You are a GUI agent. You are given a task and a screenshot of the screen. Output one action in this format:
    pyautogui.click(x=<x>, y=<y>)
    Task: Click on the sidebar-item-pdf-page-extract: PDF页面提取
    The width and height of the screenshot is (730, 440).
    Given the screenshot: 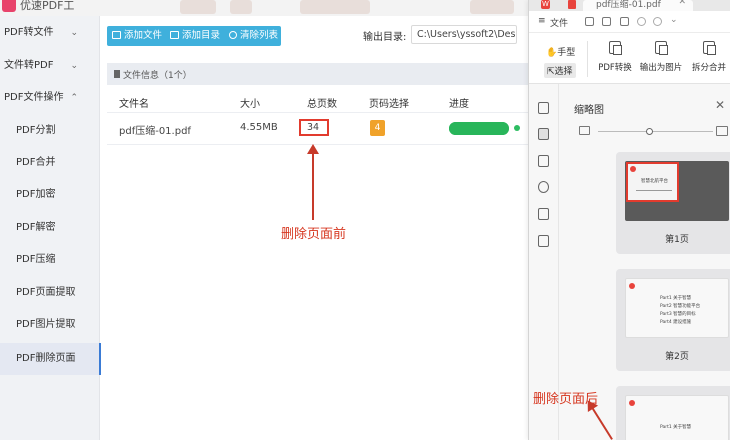 What is the action you would take?
    pyautogui.click(x=50, y=293)
    